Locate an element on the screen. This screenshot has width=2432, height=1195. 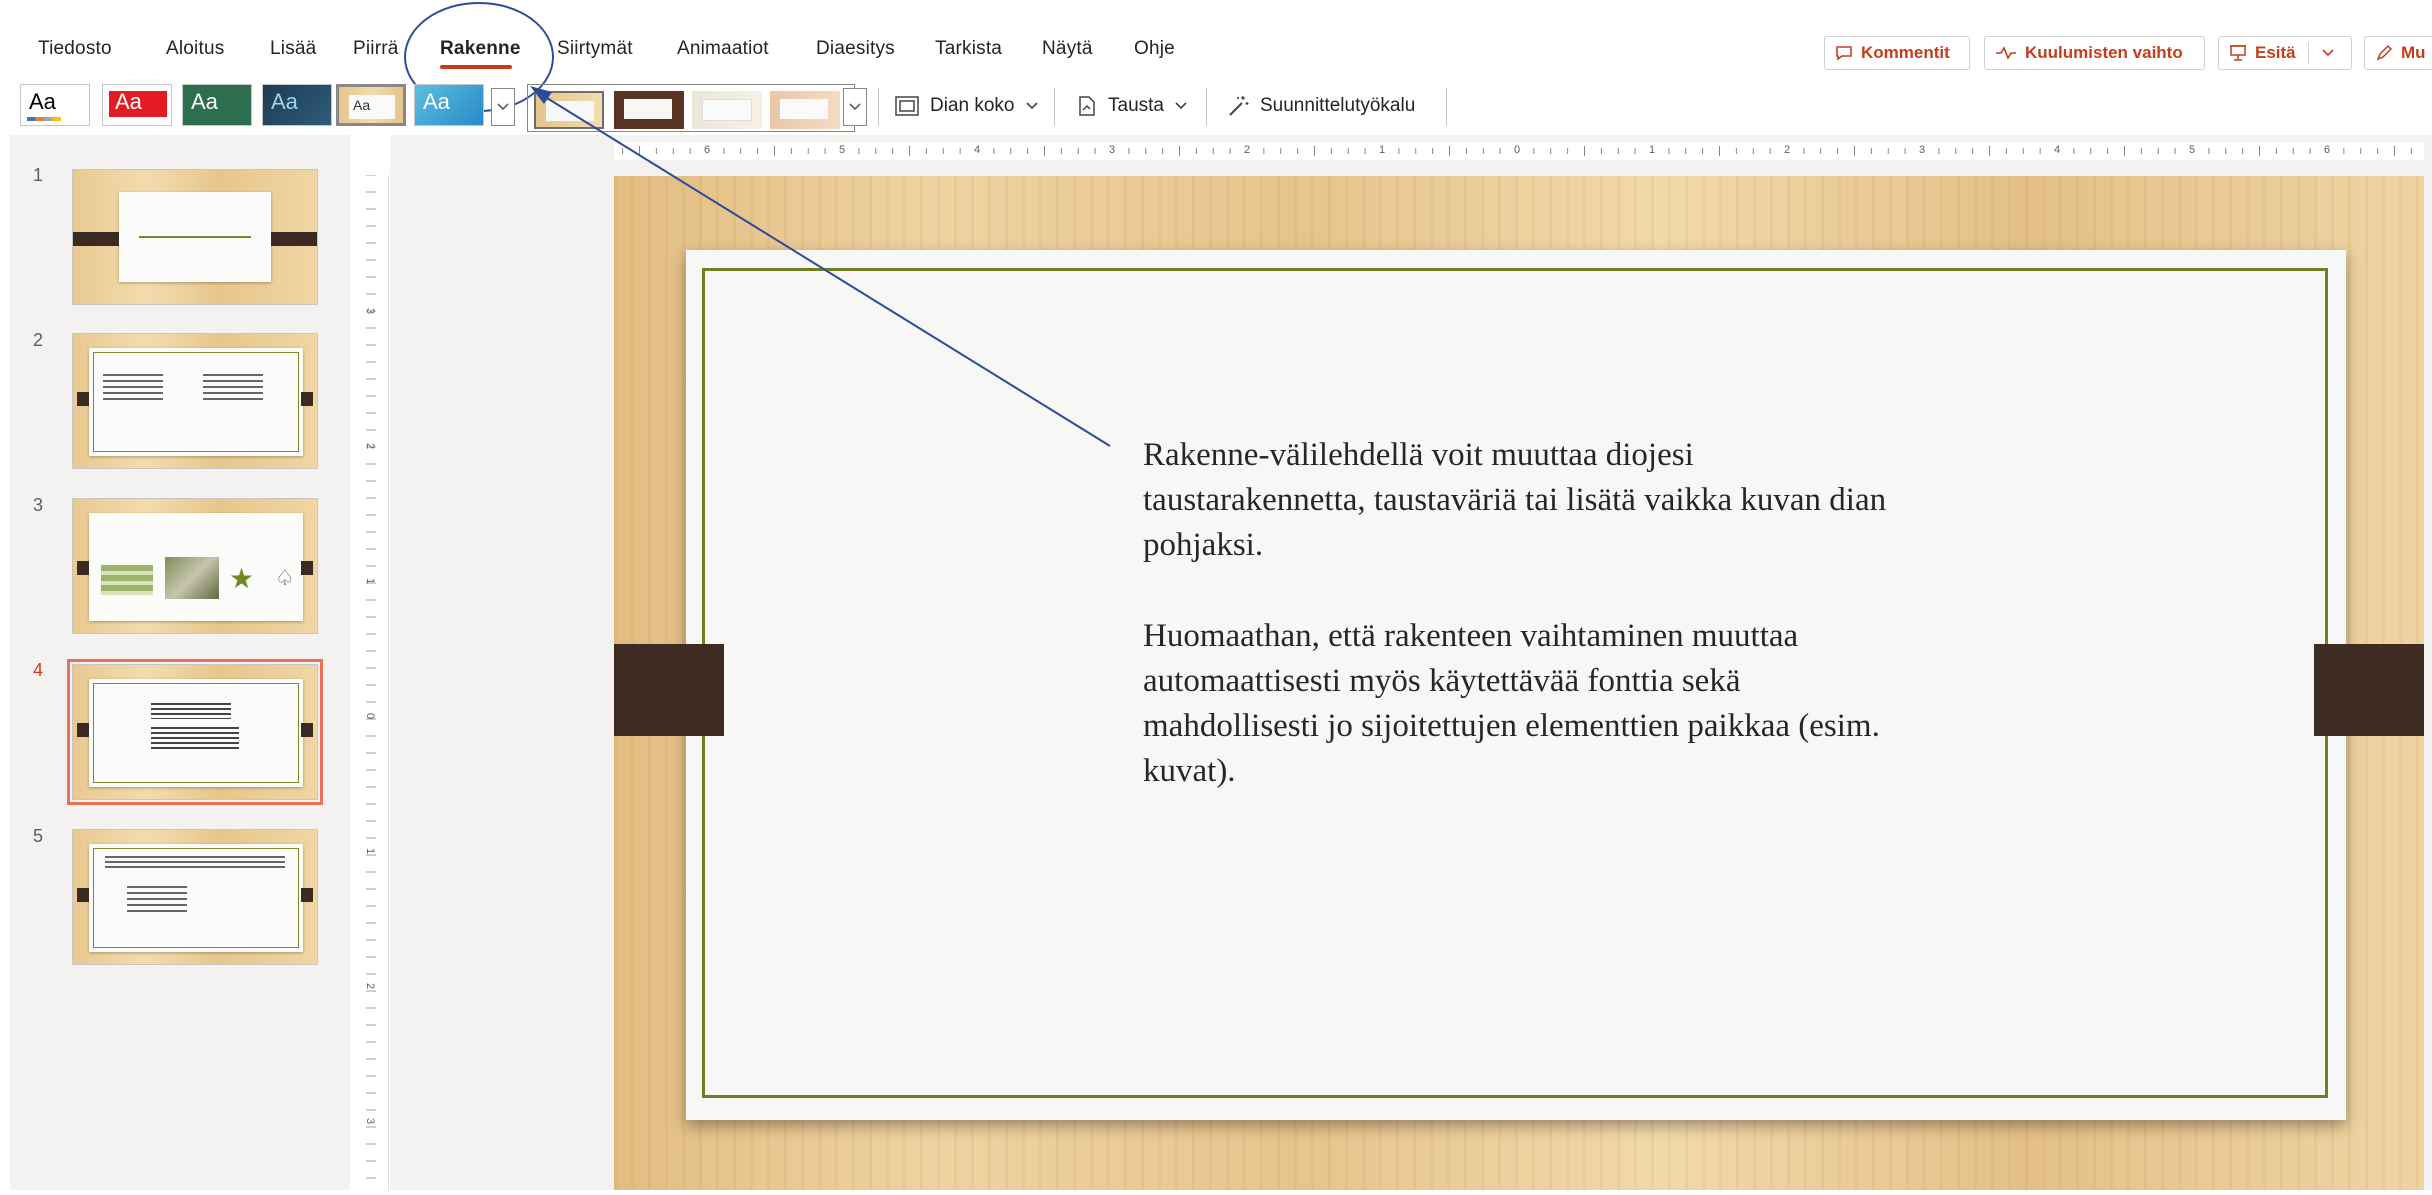
menu-piirra: Piirrä is located at coordinates (376, 49).